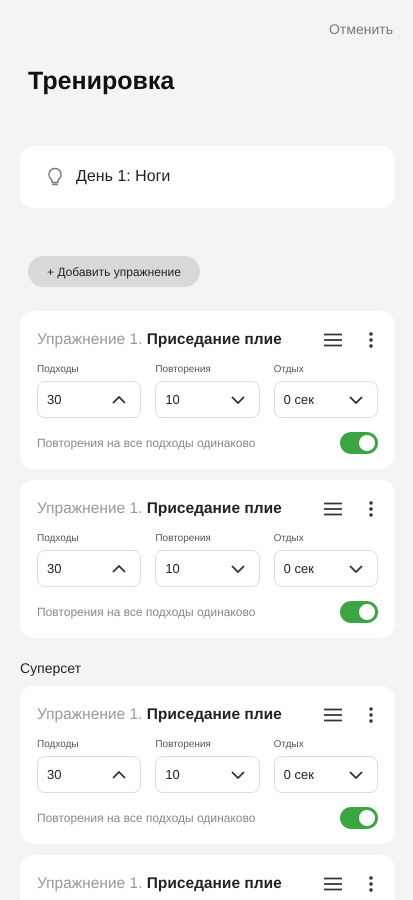  What do you see at coordinates (55, 177) in the screenshot?
I see `lightbulb-icon` at bounding box center [55, 177].